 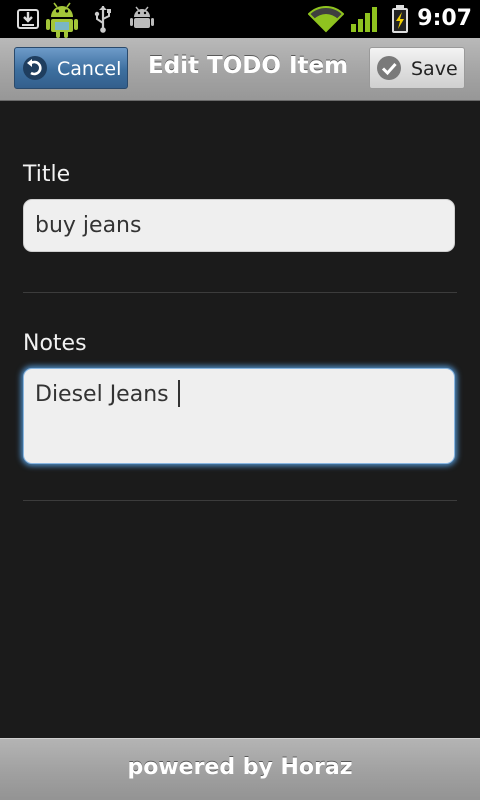 What do you see at coordinates (326, 19) in the screenshot?
I see `wifi-icon` at bounding box center [326, 19].